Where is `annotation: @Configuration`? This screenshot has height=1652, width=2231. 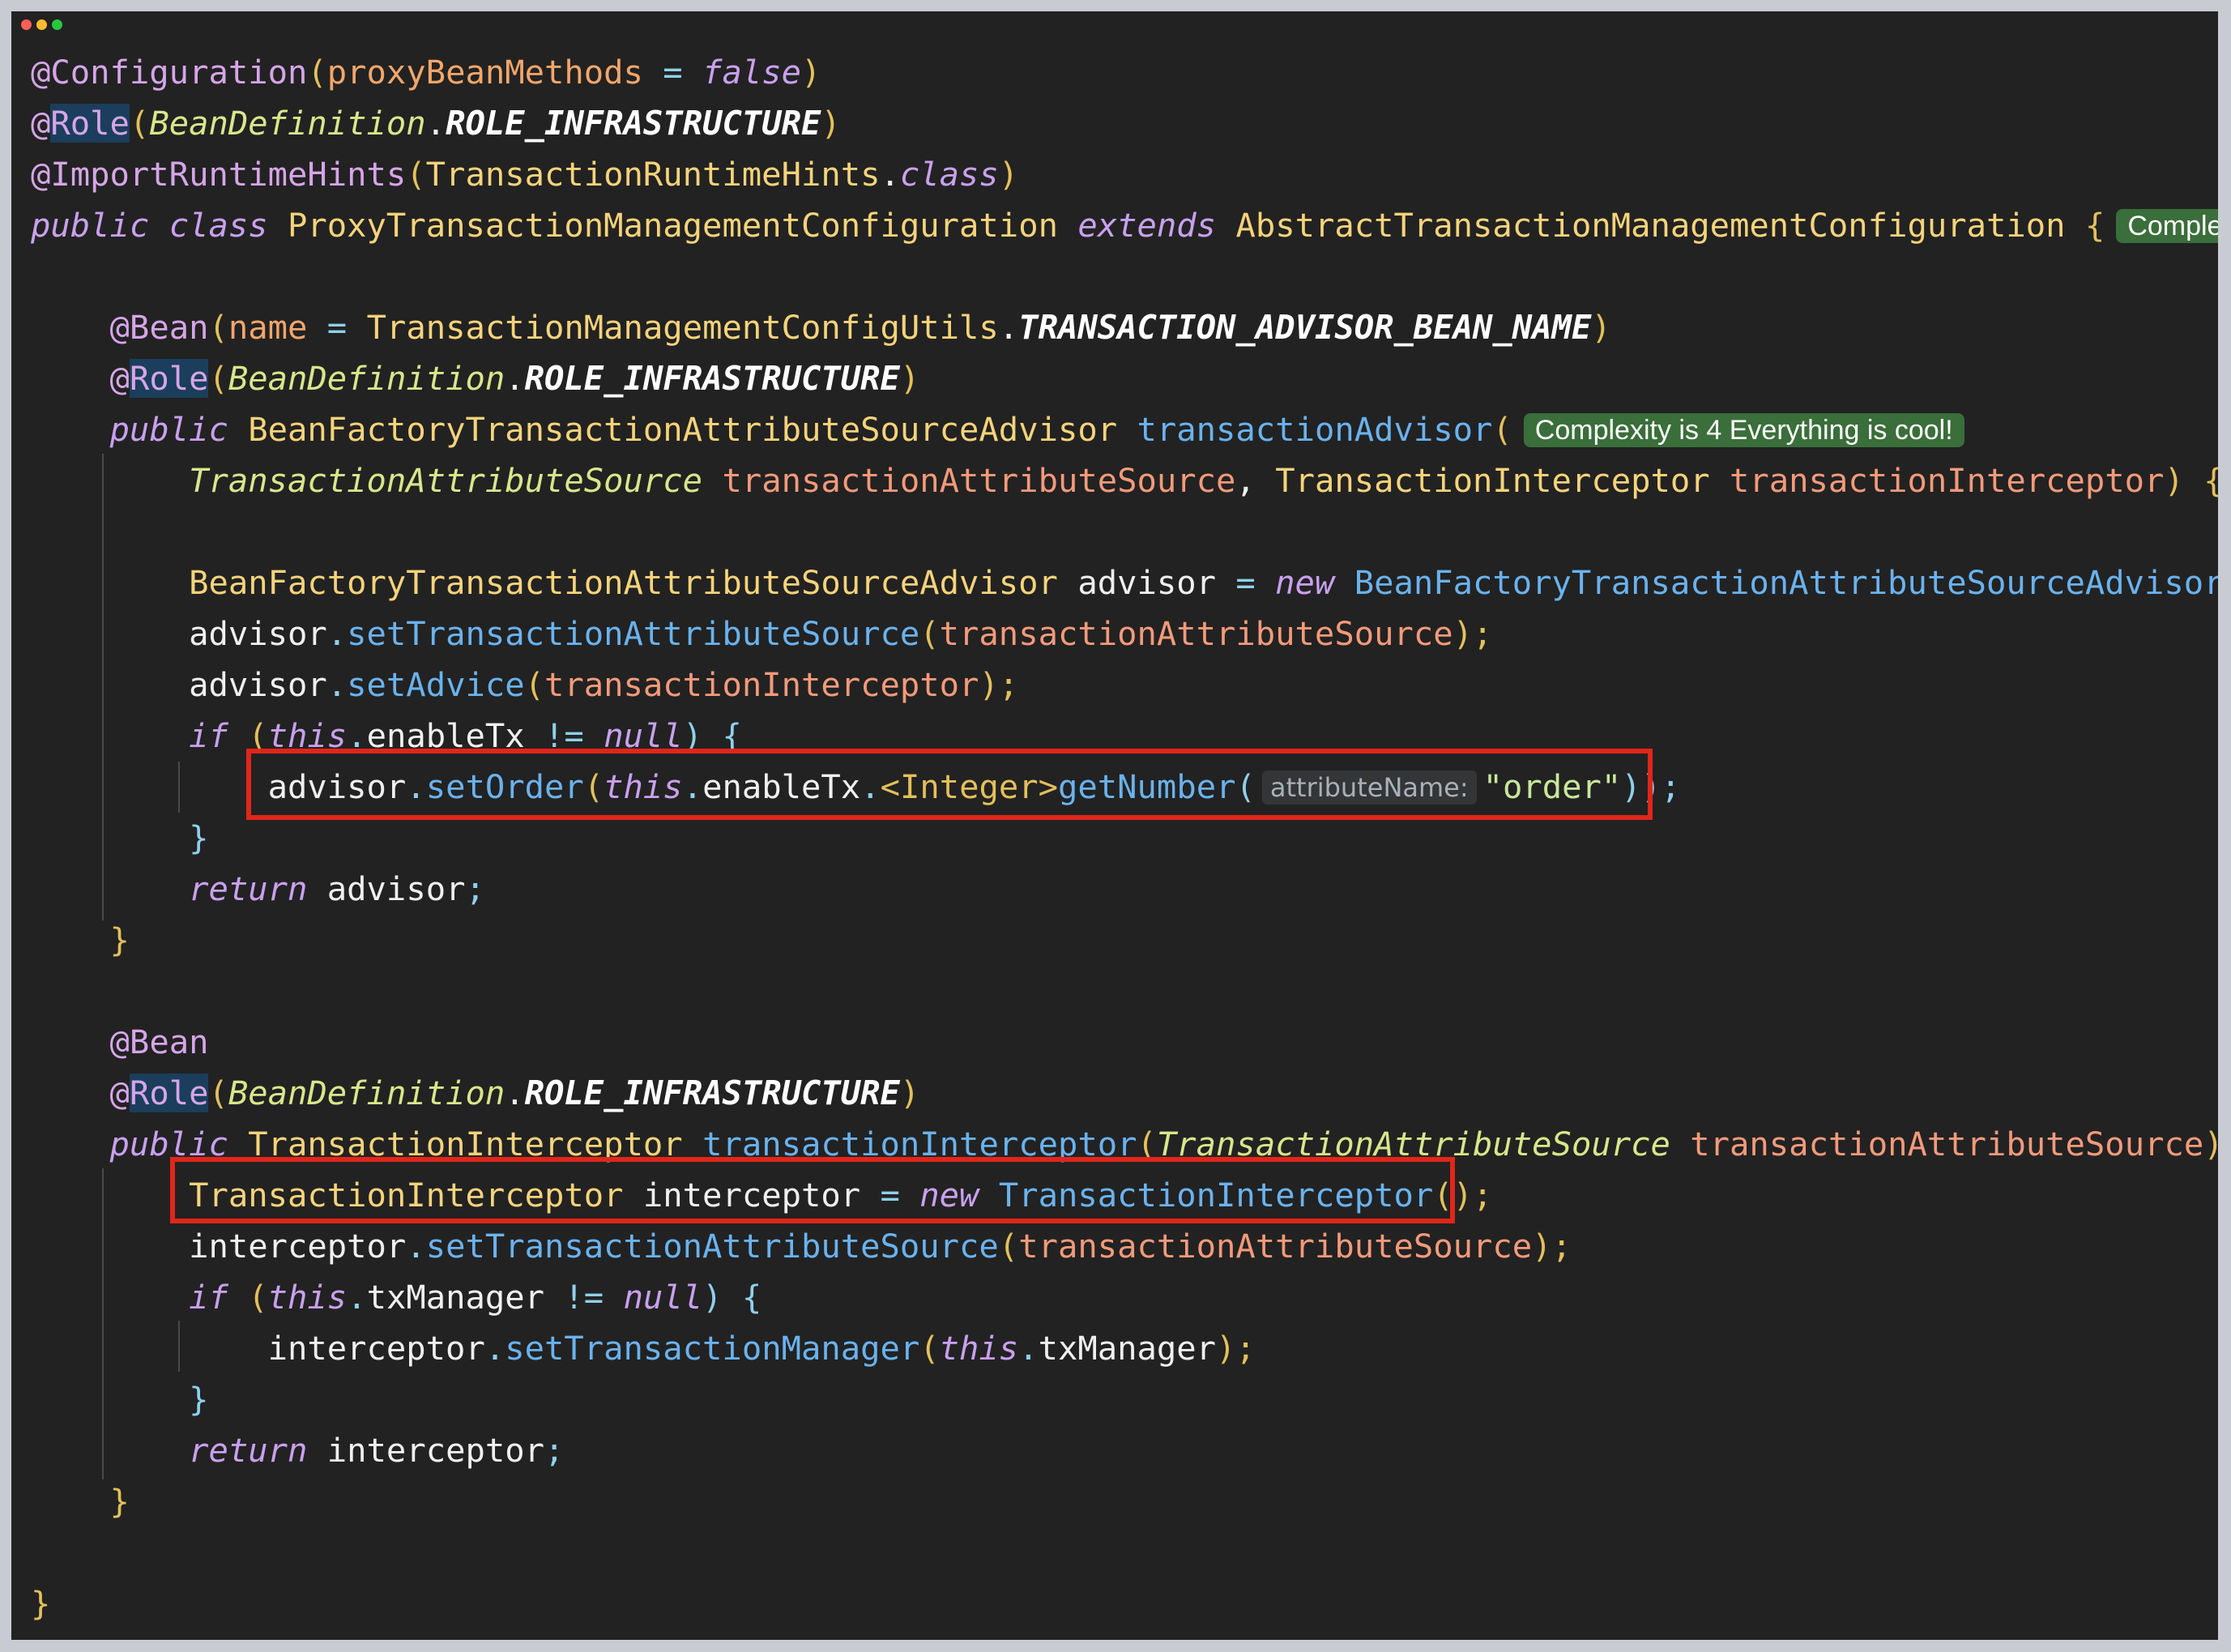 annotation: @Configuration is located at coordinates (169, 72).